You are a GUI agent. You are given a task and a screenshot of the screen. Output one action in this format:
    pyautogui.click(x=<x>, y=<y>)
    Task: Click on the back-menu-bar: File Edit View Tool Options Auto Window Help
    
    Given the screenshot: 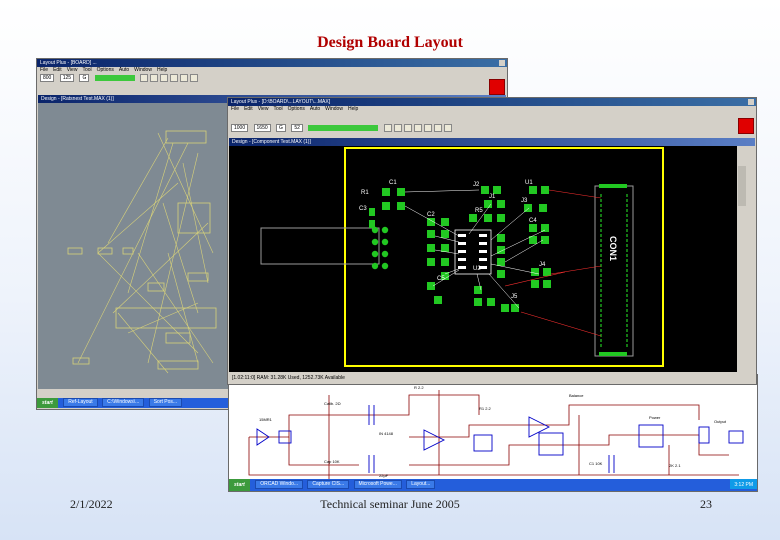 What is the action you would take?
    pyautogui.click(x=272, y=70)
    